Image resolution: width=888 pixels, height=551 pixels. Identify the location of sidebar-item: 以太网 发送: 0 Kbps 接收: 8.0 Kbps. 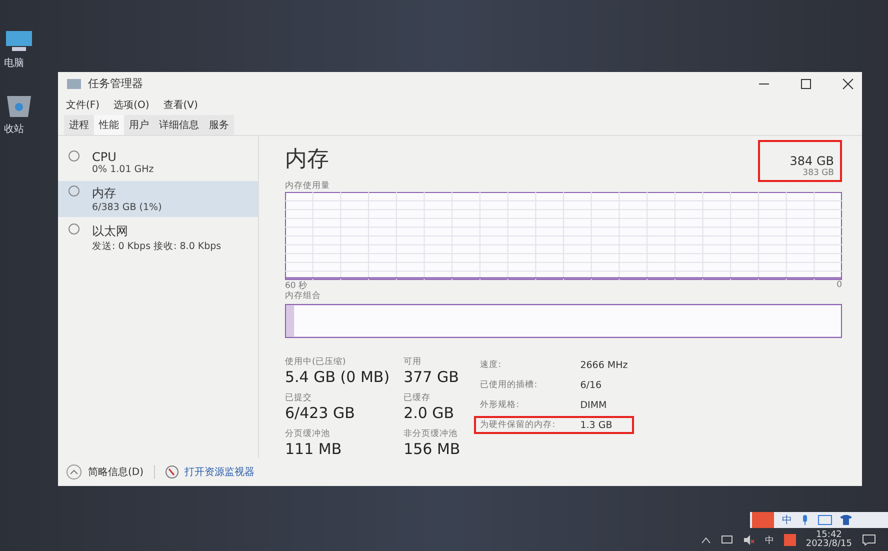
(158, 238).